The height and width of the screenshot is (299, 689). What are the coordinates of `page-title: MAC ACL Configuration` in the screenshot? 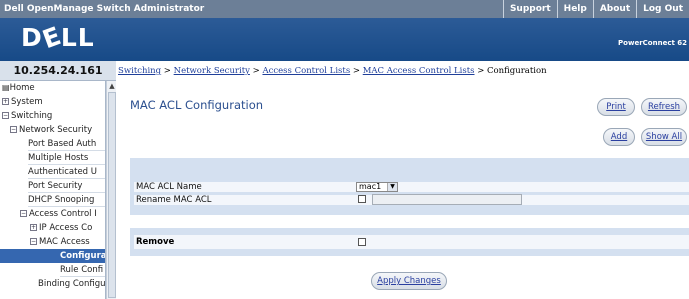 It's located at (197, 105).